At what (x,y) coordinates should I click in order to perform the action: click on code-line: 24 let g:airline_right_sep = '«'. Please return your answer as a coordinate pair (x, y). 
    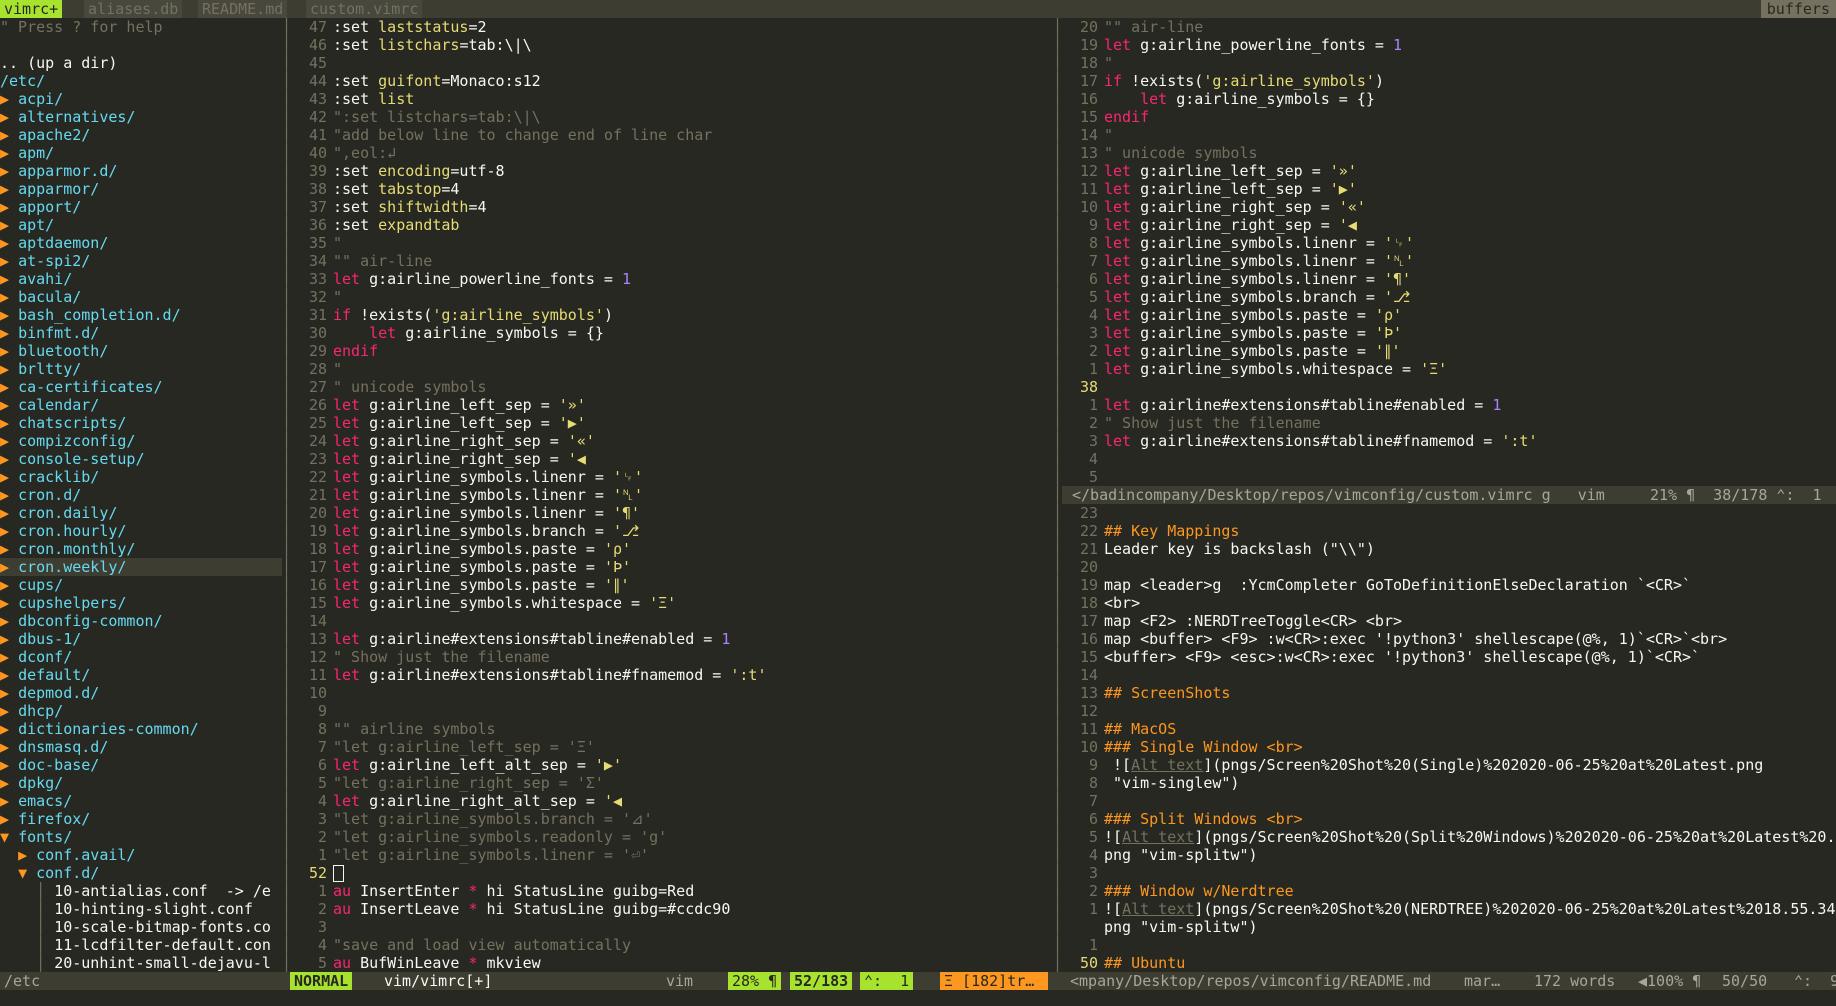
    Looking at the image, I should click on (672, 441).